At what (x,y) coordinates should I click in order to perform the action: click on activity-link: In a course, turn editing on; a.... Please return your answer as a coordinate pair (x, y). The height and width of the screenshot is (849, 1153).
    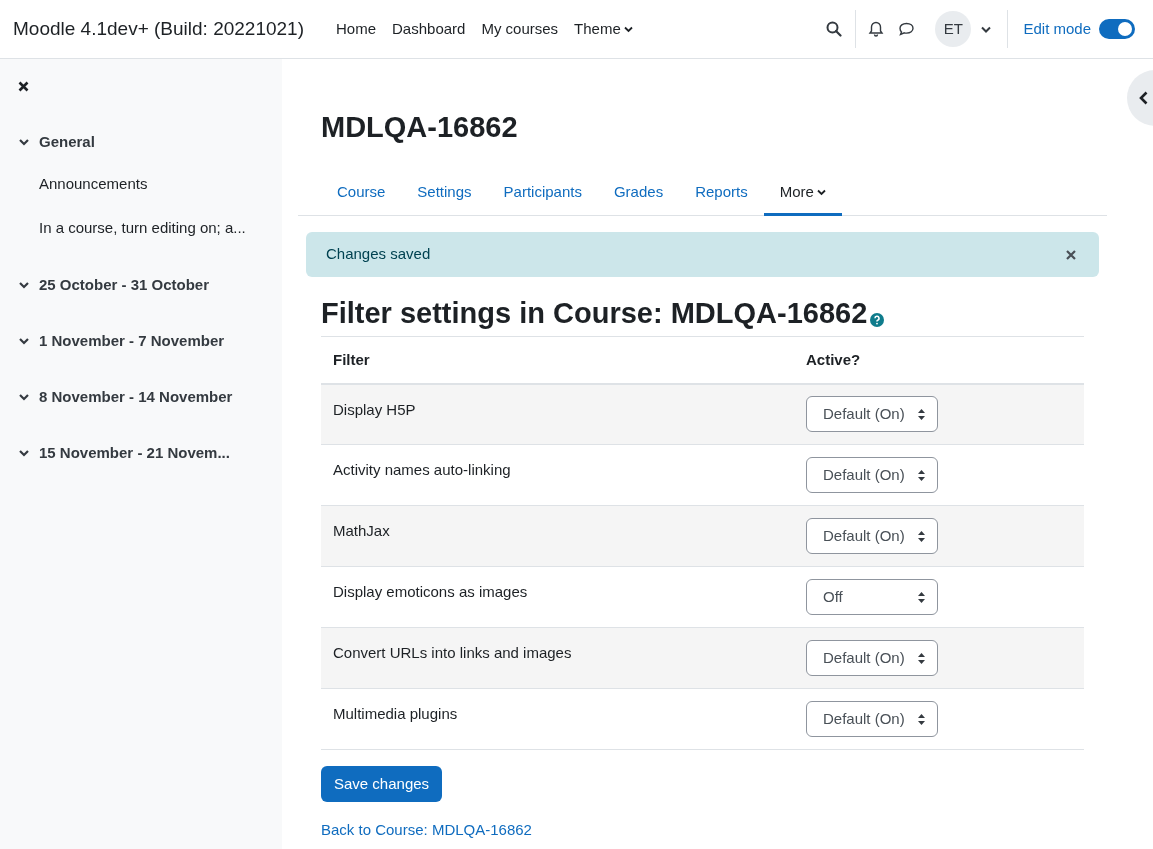
    Looking at the image, I should click on (160, 227).